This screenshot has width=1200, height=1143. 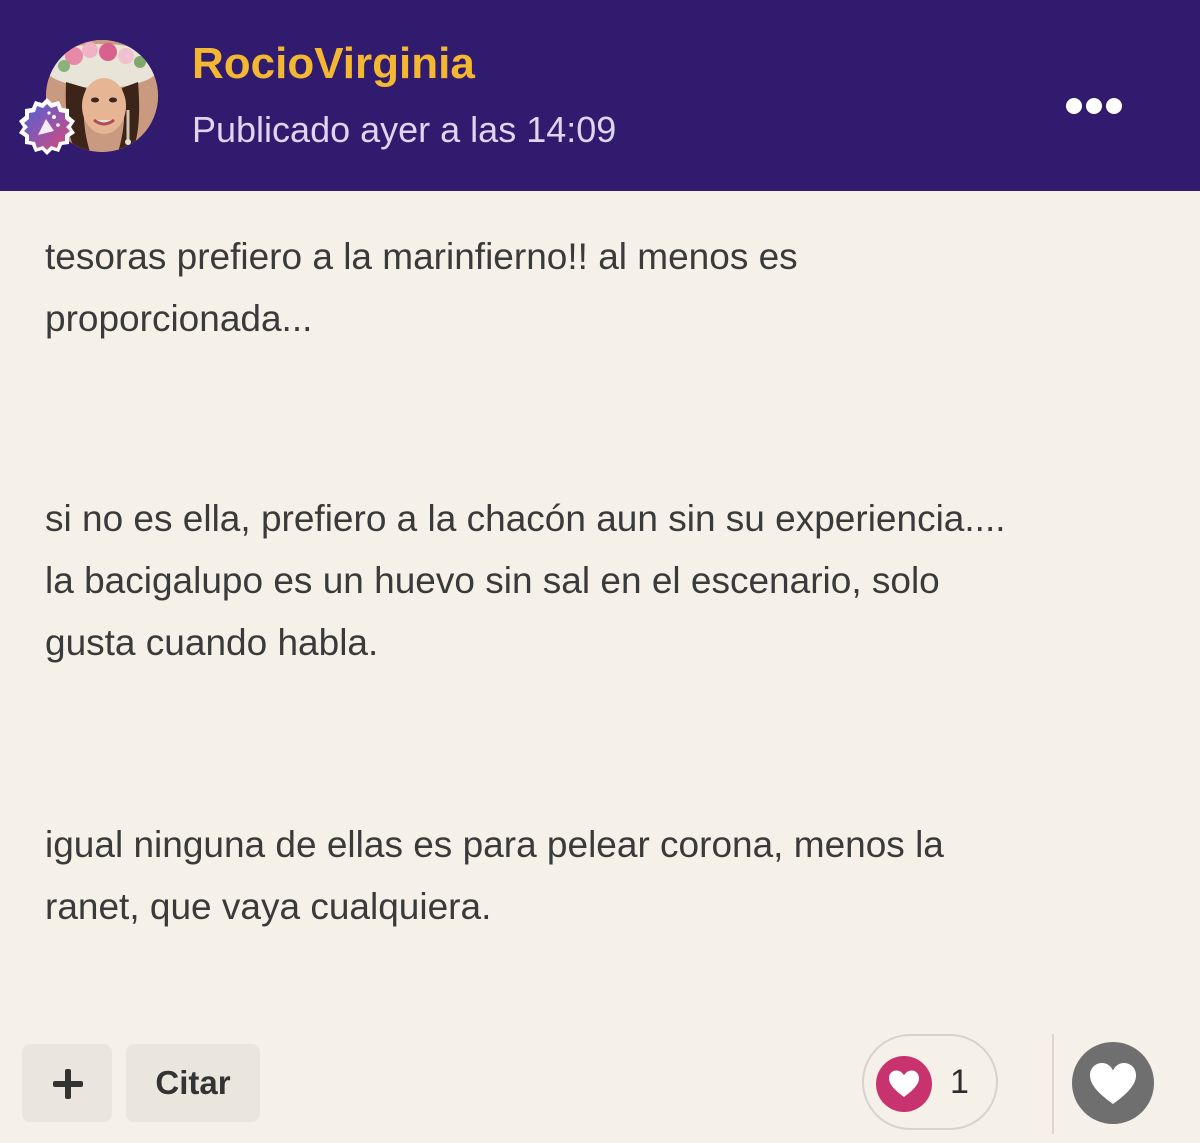 What do you see at coordinates (333, 64) in the screenshot?
I see `author-name: RocioVirginia` at bounding box center [333, 64].